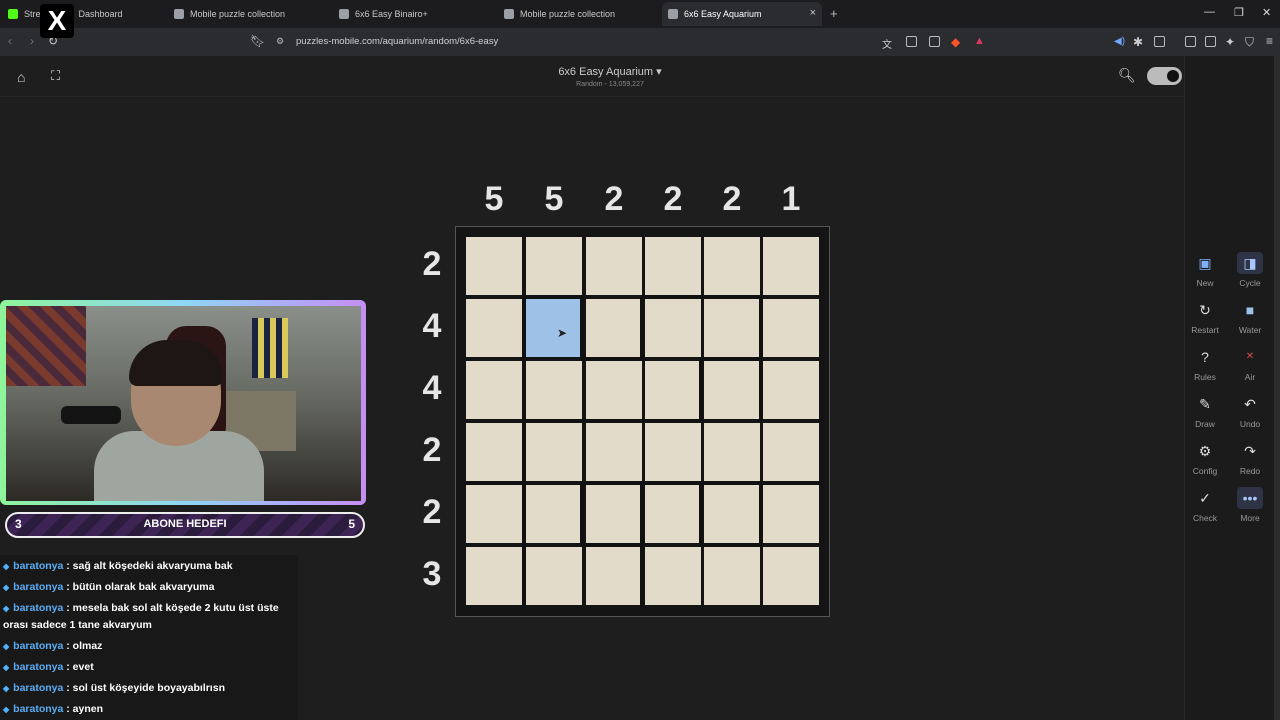  Describe the element at coordinates (1250, 364) in the screenshot. I see `tool-air: ✕ Air` at that location.